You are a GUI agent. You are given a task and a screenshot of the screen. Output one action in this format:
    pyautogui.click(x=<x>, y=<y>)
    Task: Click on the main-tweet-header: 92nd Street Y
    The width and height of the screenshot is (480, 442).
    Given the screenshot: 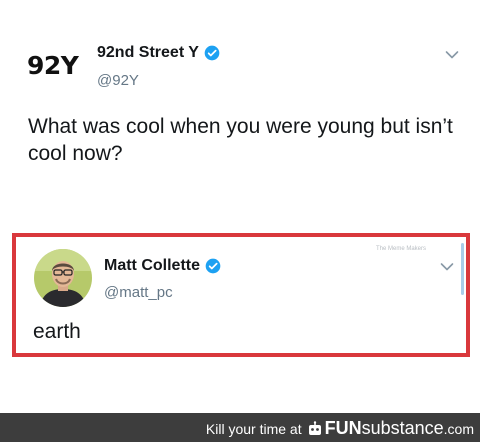 What is the action you would take?
    pyautogui.click(x=158, y=53)
    